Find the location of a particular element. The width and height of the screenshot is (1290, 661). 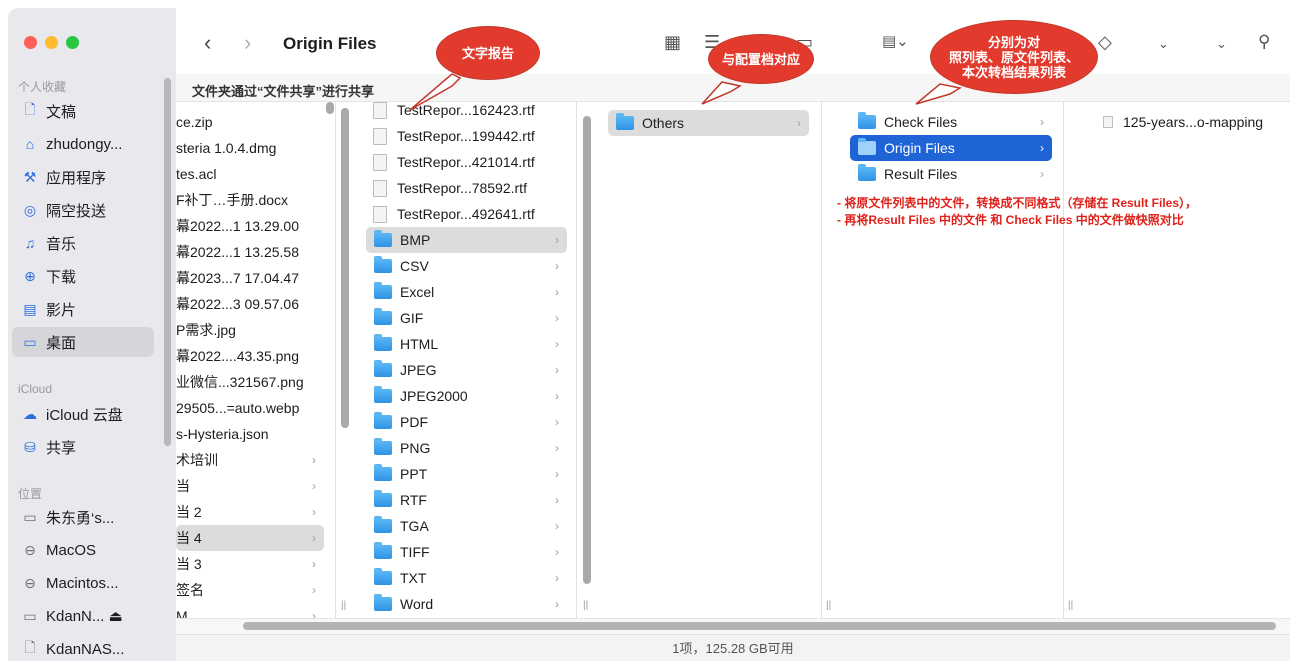

list-item: 幕2022...3 09.57.06 is located at coordinates (250, 304).